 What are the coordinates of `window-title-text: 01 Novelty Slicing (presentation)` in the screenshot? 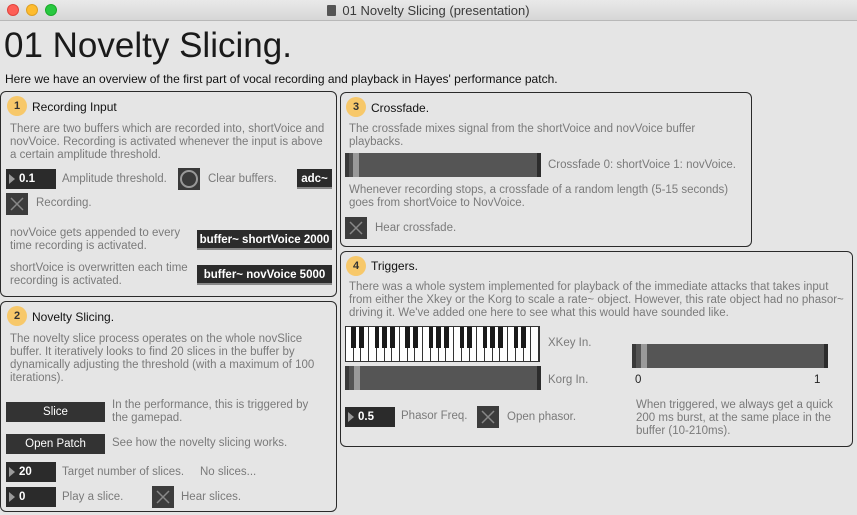 It's located at (436, 10).